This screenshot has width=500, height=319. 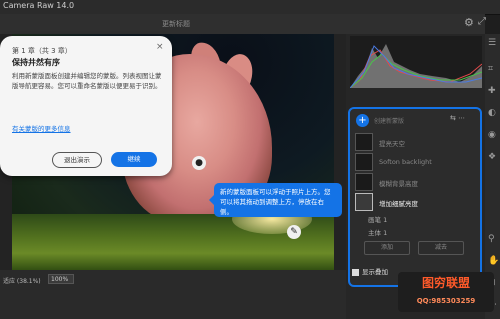 I want to click on learn-more-link: 有关蒙版的更多信息, so click(x=41, y=128).